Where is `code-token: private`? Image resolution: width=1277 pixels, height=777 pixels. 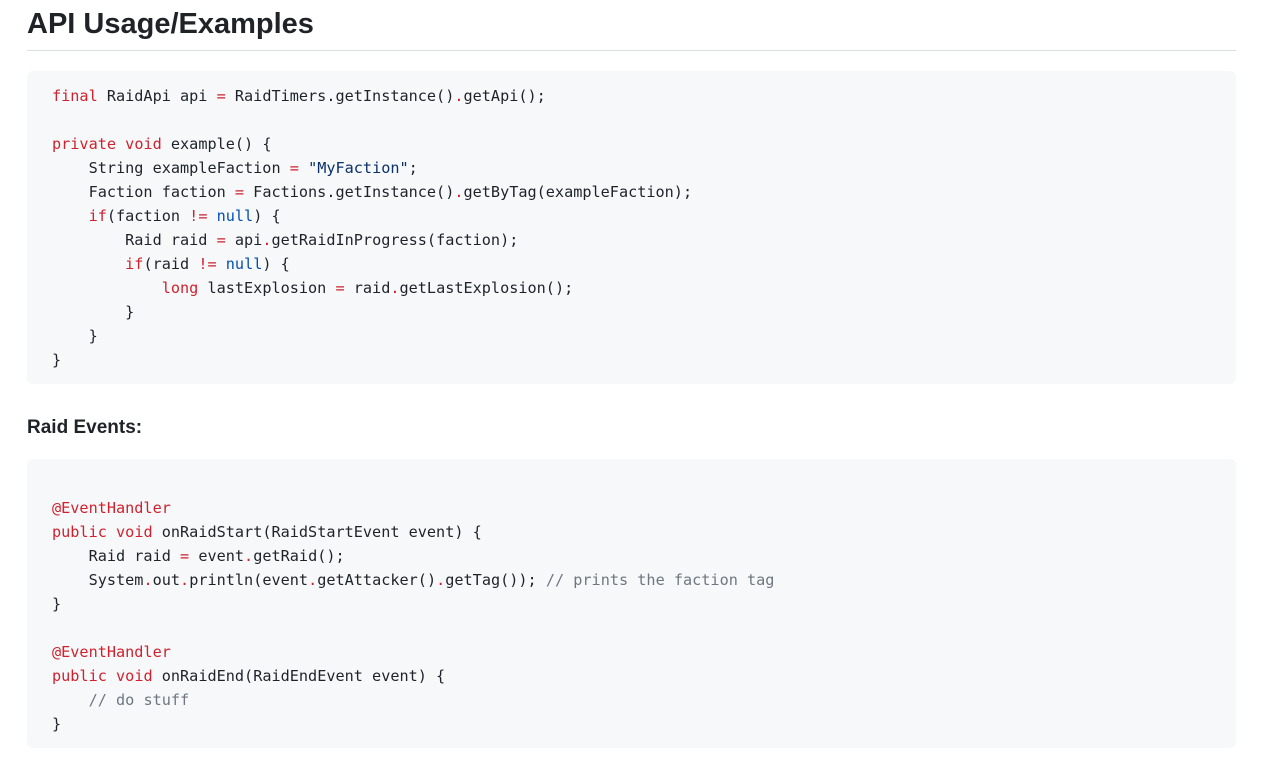 code-token: private is located at coordinates (84, 144).